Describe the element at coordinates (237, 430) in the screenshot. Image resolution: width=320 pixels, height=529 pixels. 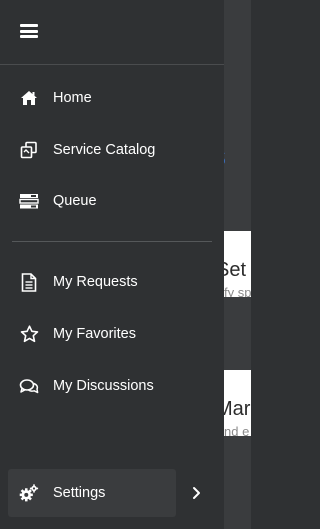
I see `background-card-subtitle: nd e` at that location.